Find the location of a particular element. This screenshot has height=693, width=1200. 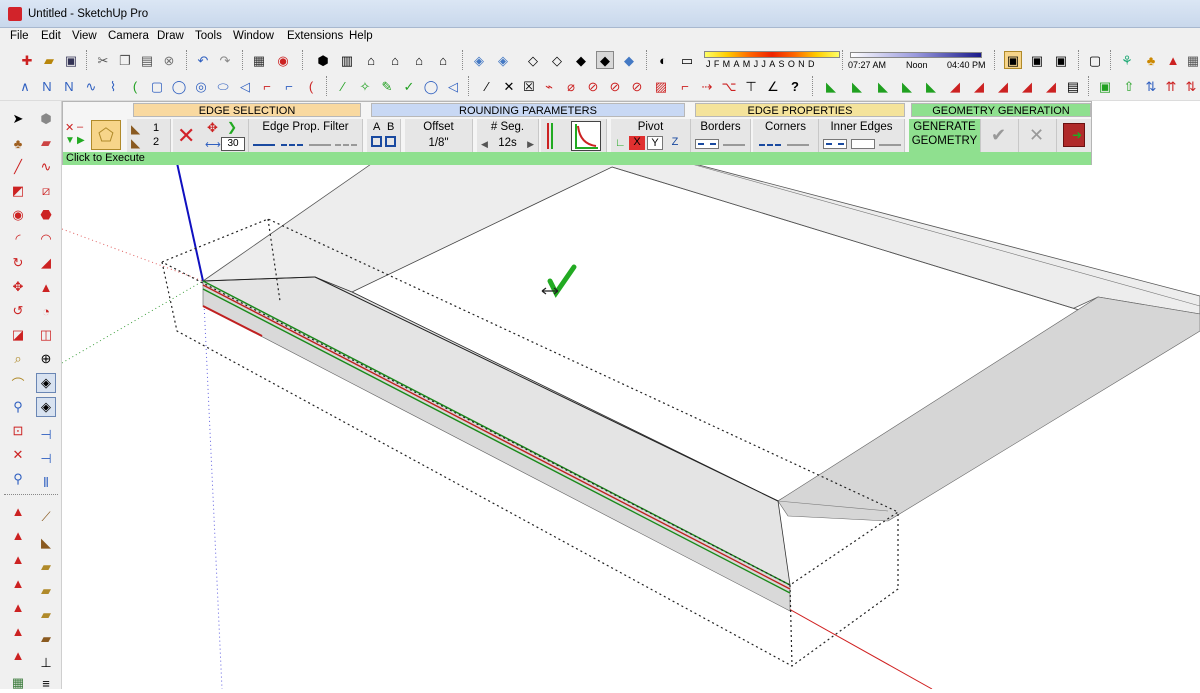

no-entry-icon: ⊘ is located at coordinates (593, 86).